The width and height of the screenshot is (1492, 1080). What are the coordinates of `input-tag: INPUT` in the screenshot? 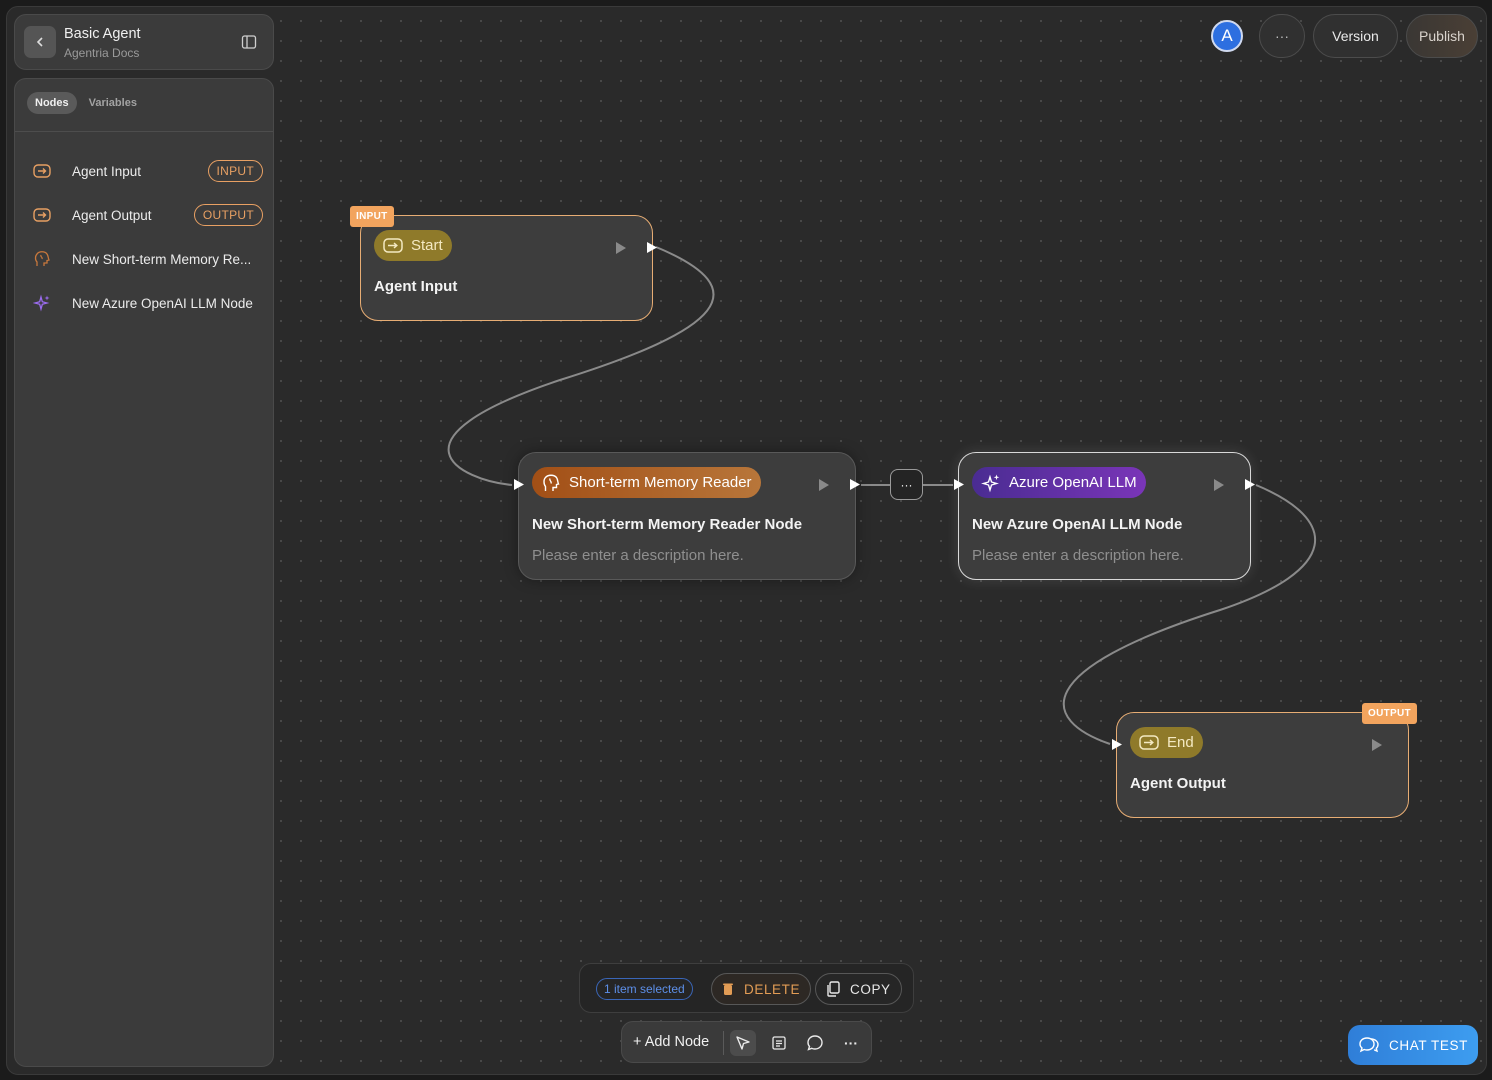 It's located at (235, 171).